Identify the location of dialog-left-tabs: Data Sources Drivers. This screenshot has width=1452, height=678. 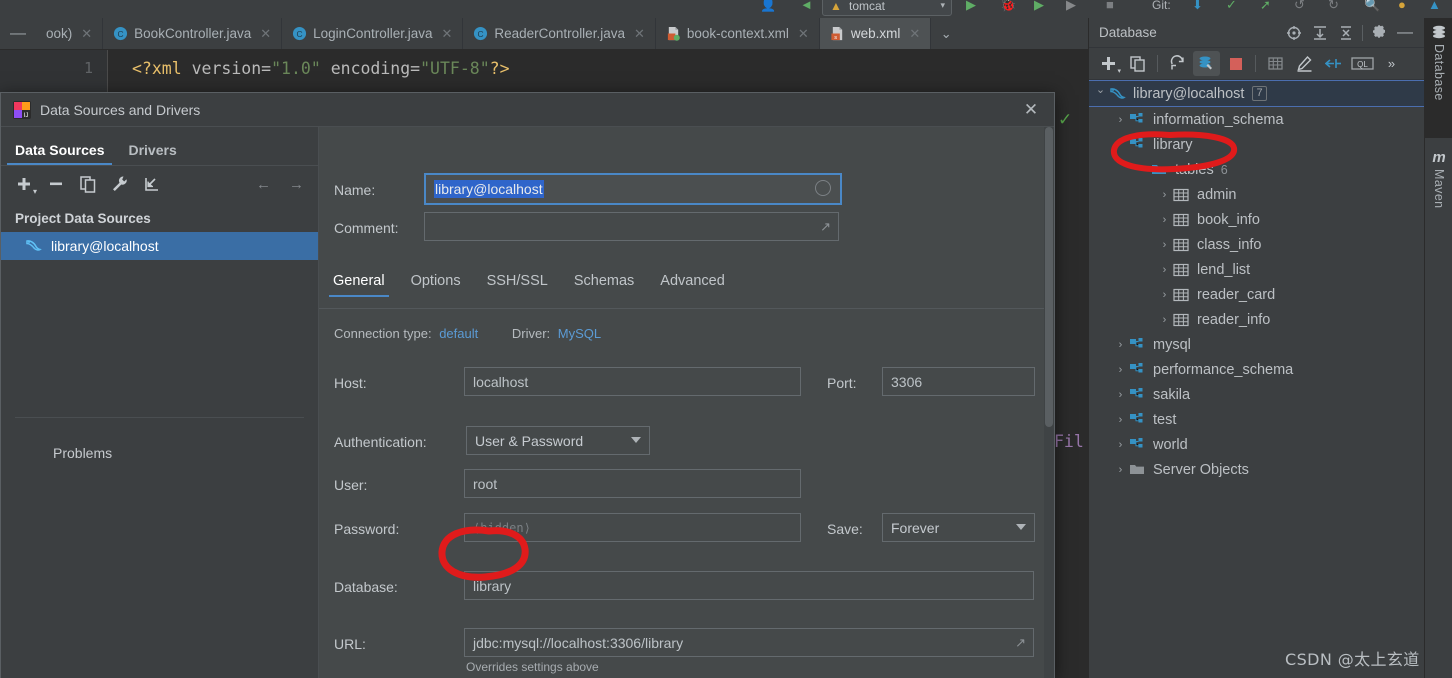
(159, 146).